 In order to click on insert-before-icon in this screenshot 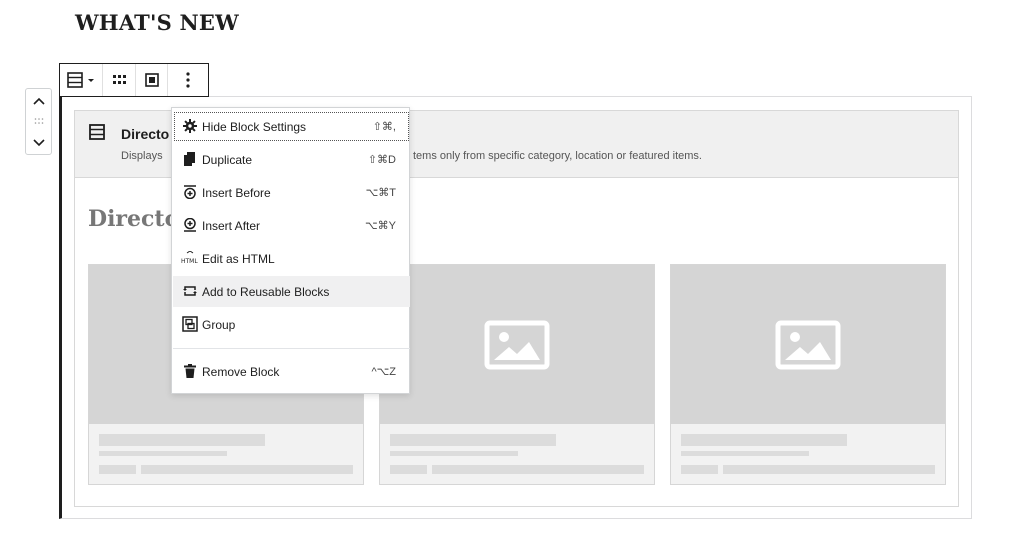, I will do `click(190, 192)`.